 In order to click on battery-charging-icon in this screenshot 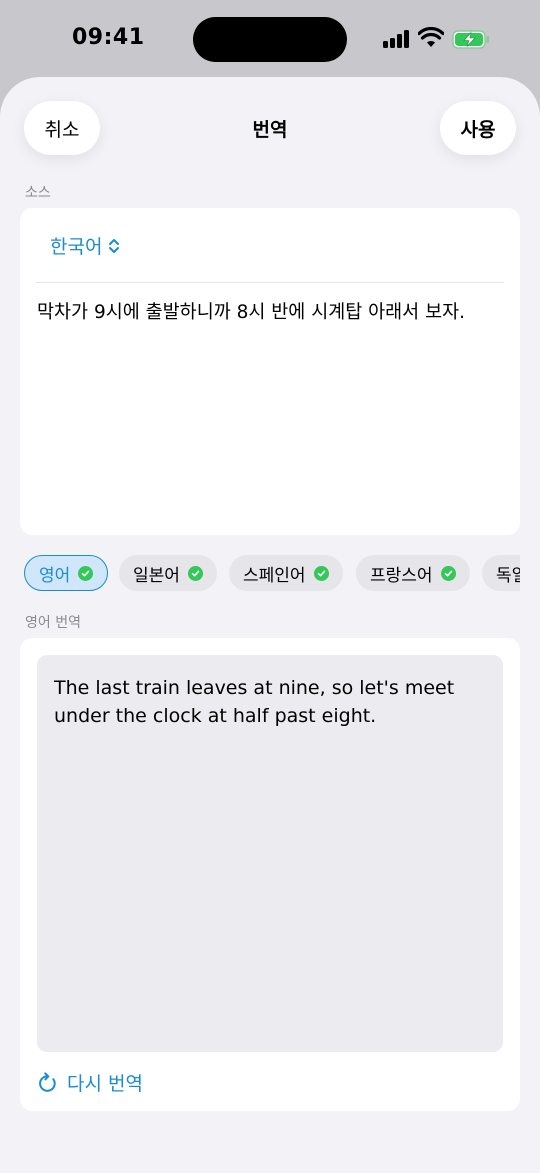, I will do `click(470, 39)`.